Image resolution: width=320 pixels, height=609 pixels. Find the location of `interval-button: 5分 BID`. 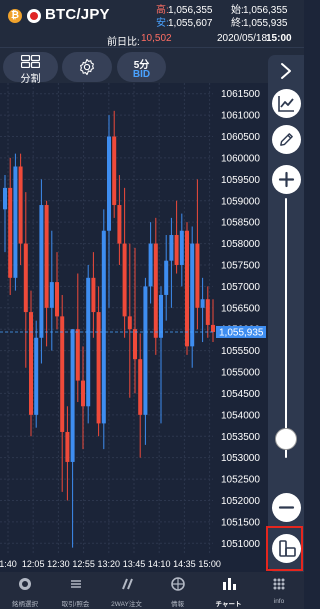

interval-button: 5分 BID is located at coordinates (141, 67).